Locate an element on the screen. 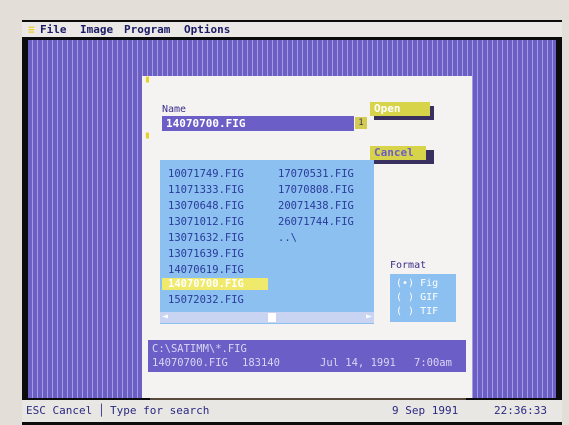 The image size is (569, 425). menu-image: Image is located at coordinates (96, 29).